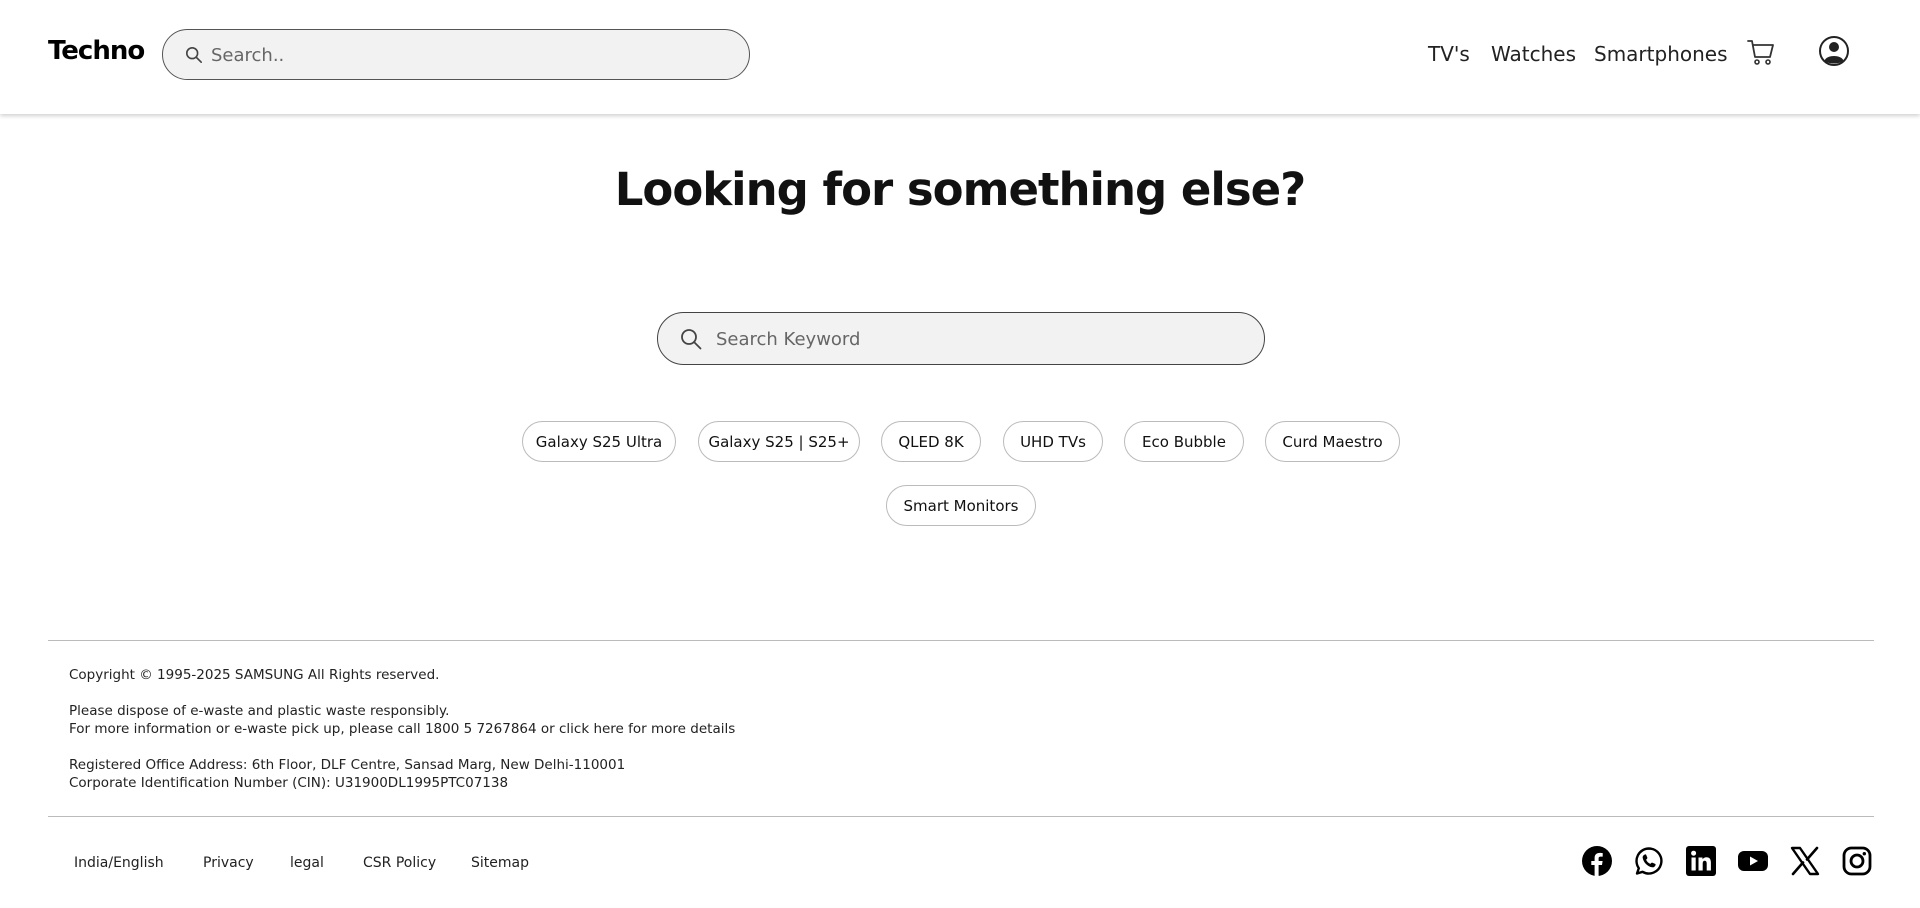 The height and width of the screenshot is (908, 1920). What do you see at coordinates (1597, 861) in the screenshot?
I see `facebook-icon` at bounding box center [1597, 861].